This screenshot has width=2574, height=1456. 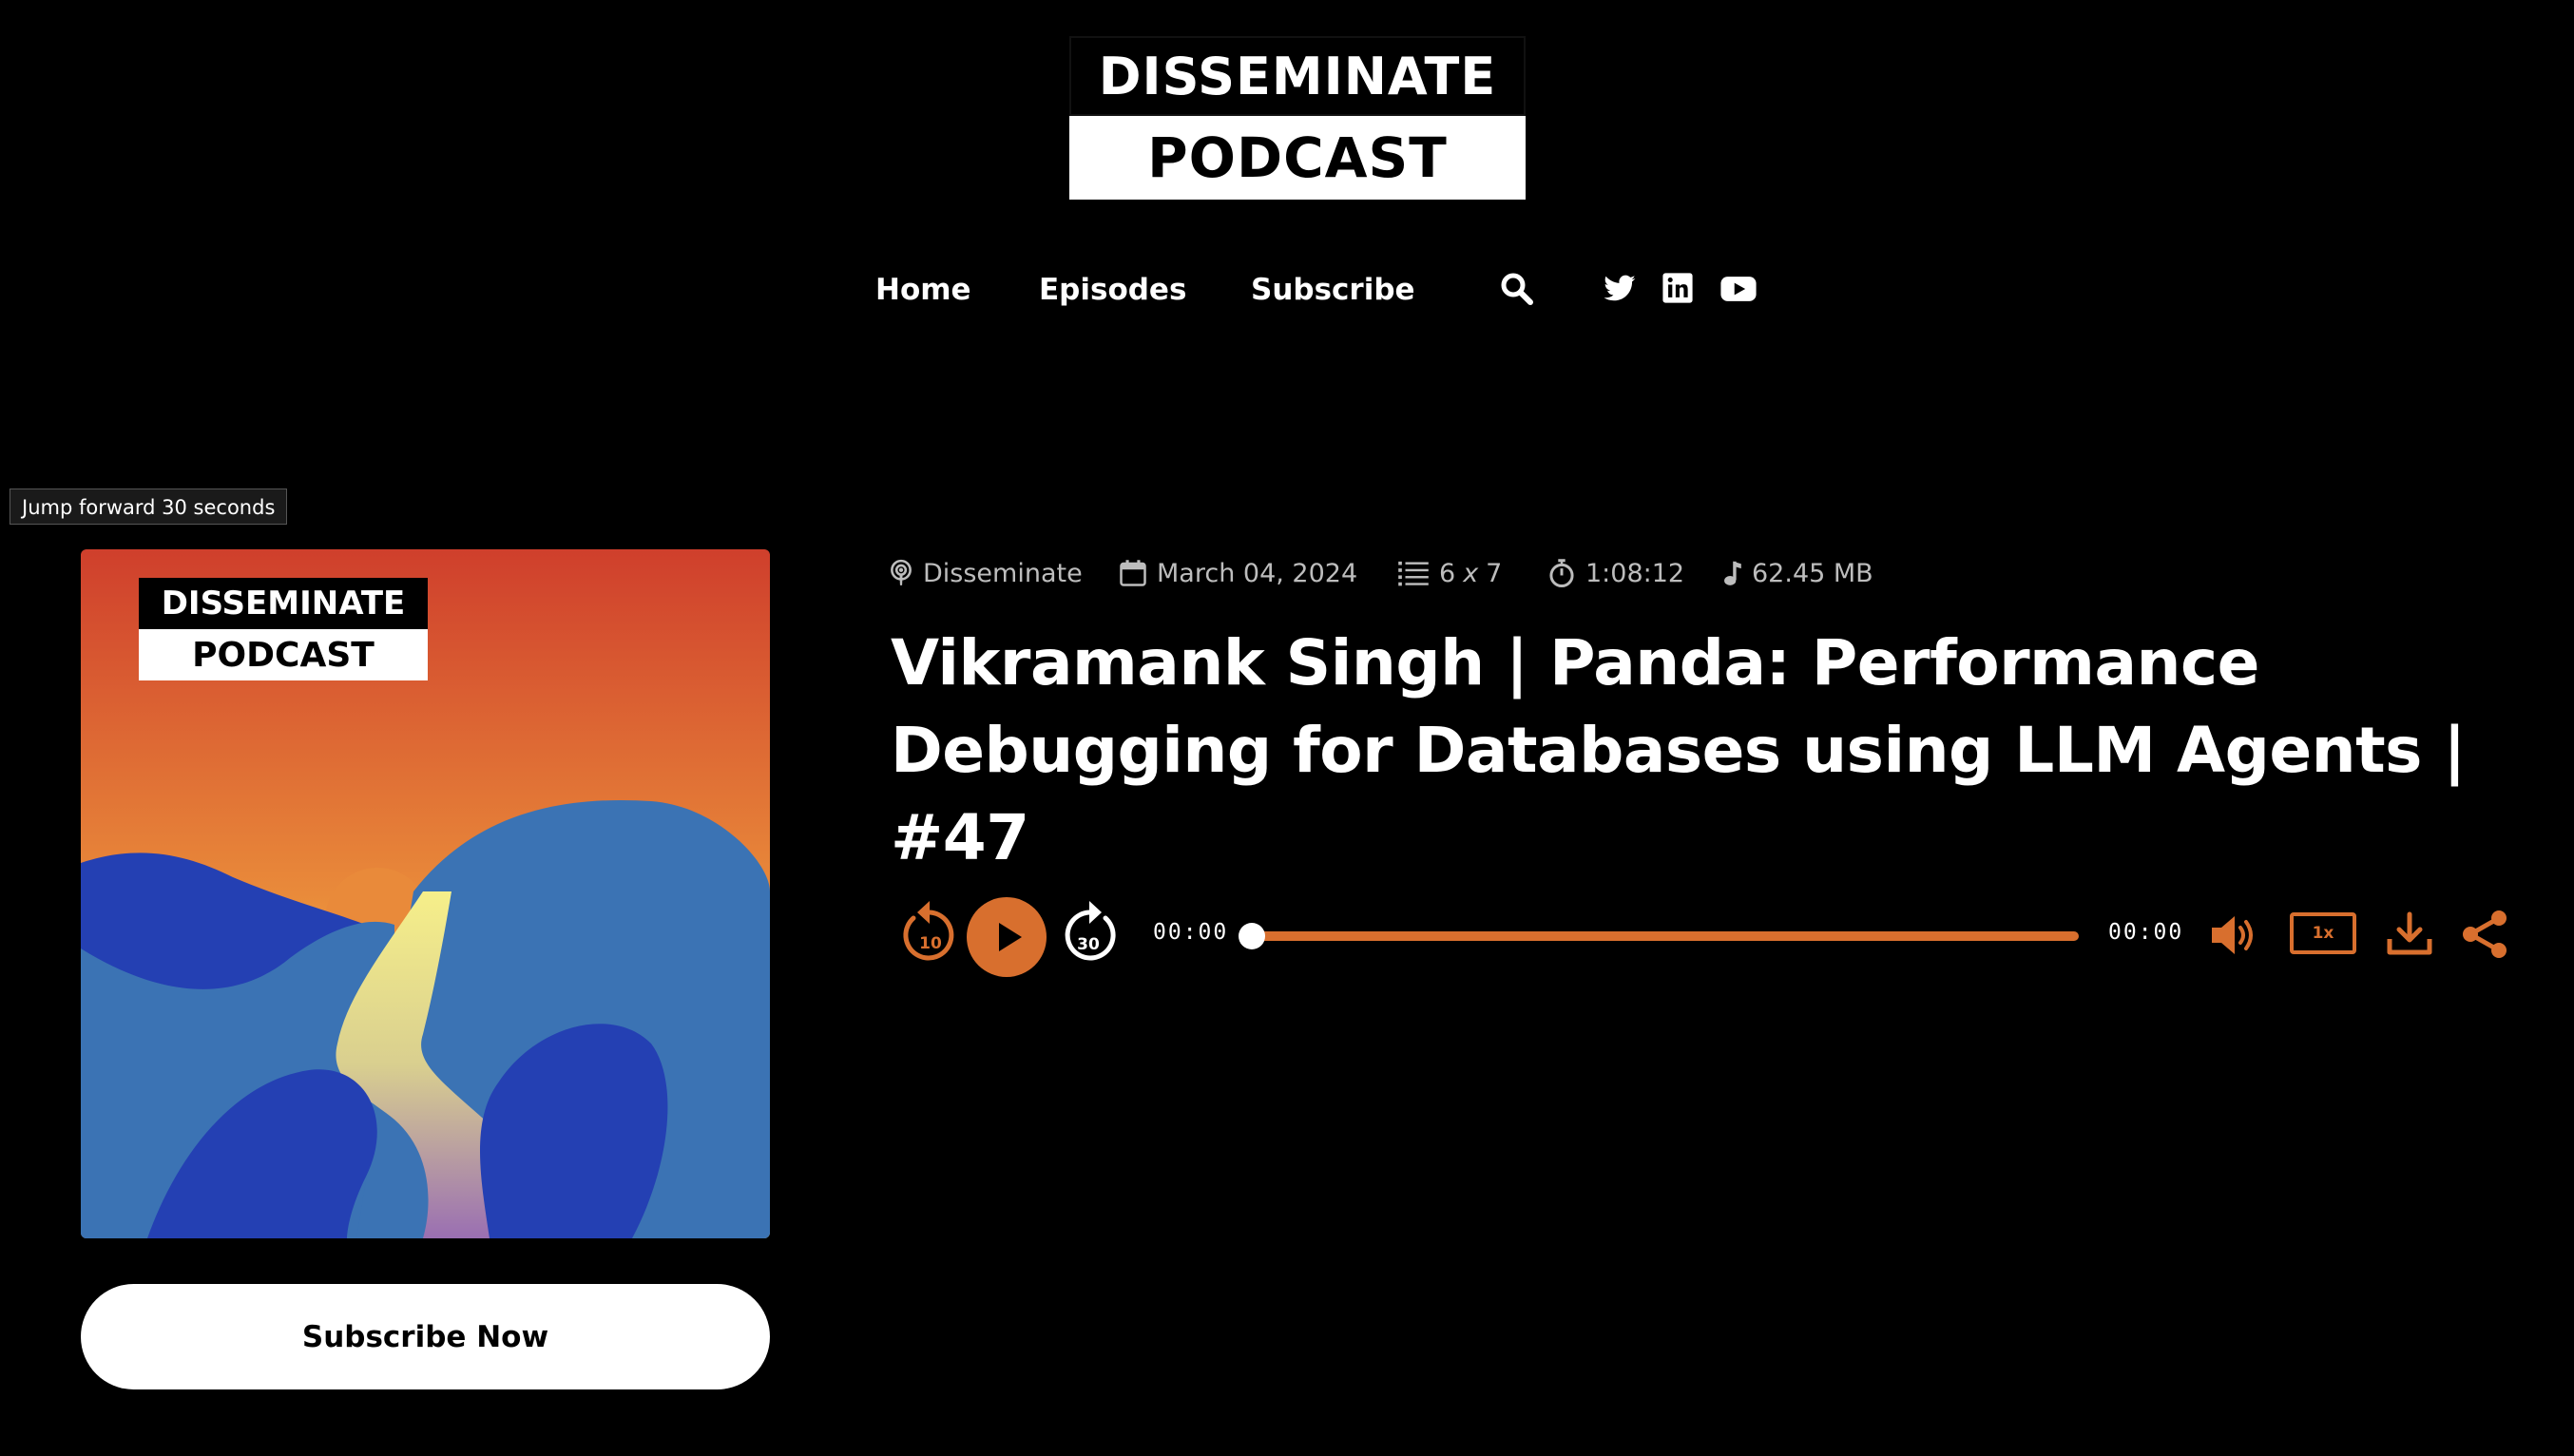 I want to click on forward-seconds-label: 30, so click(x=1088, y=944).